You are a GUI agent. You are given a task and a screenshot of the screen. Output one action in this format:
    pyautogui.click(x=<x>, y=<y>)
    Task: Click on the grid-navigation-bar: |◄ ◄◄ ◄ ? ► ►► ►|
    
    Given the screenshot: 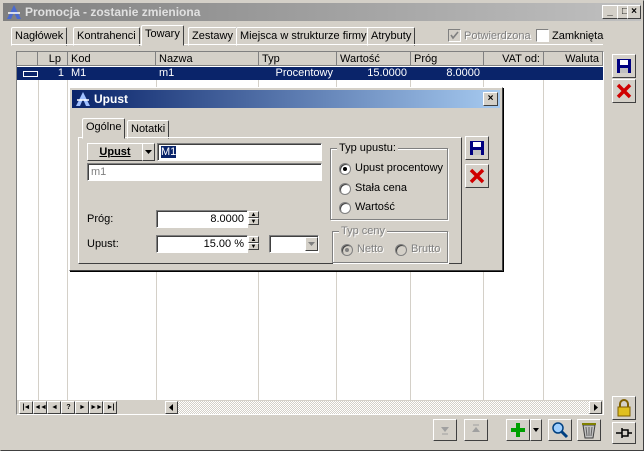 What is the action you would take?
    pyautogui.click(x=310, y=407)
    